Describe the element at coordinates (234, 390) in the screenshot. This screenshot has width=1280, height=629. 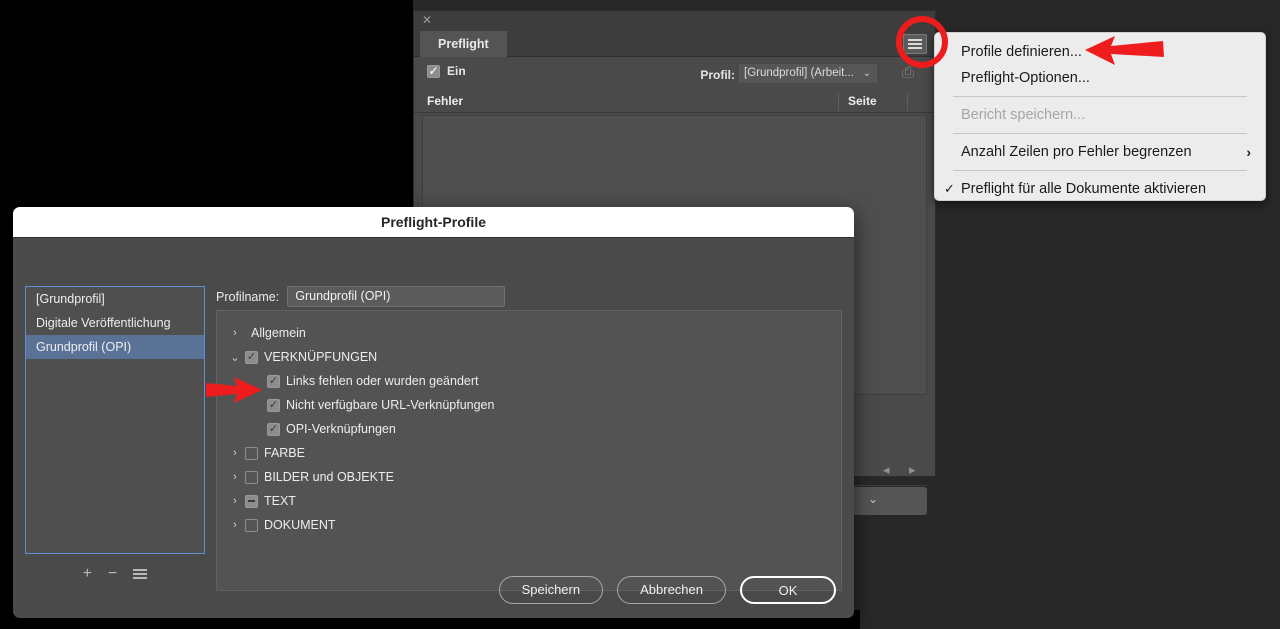
I see `annotation-arrow-tree-item` at that location.